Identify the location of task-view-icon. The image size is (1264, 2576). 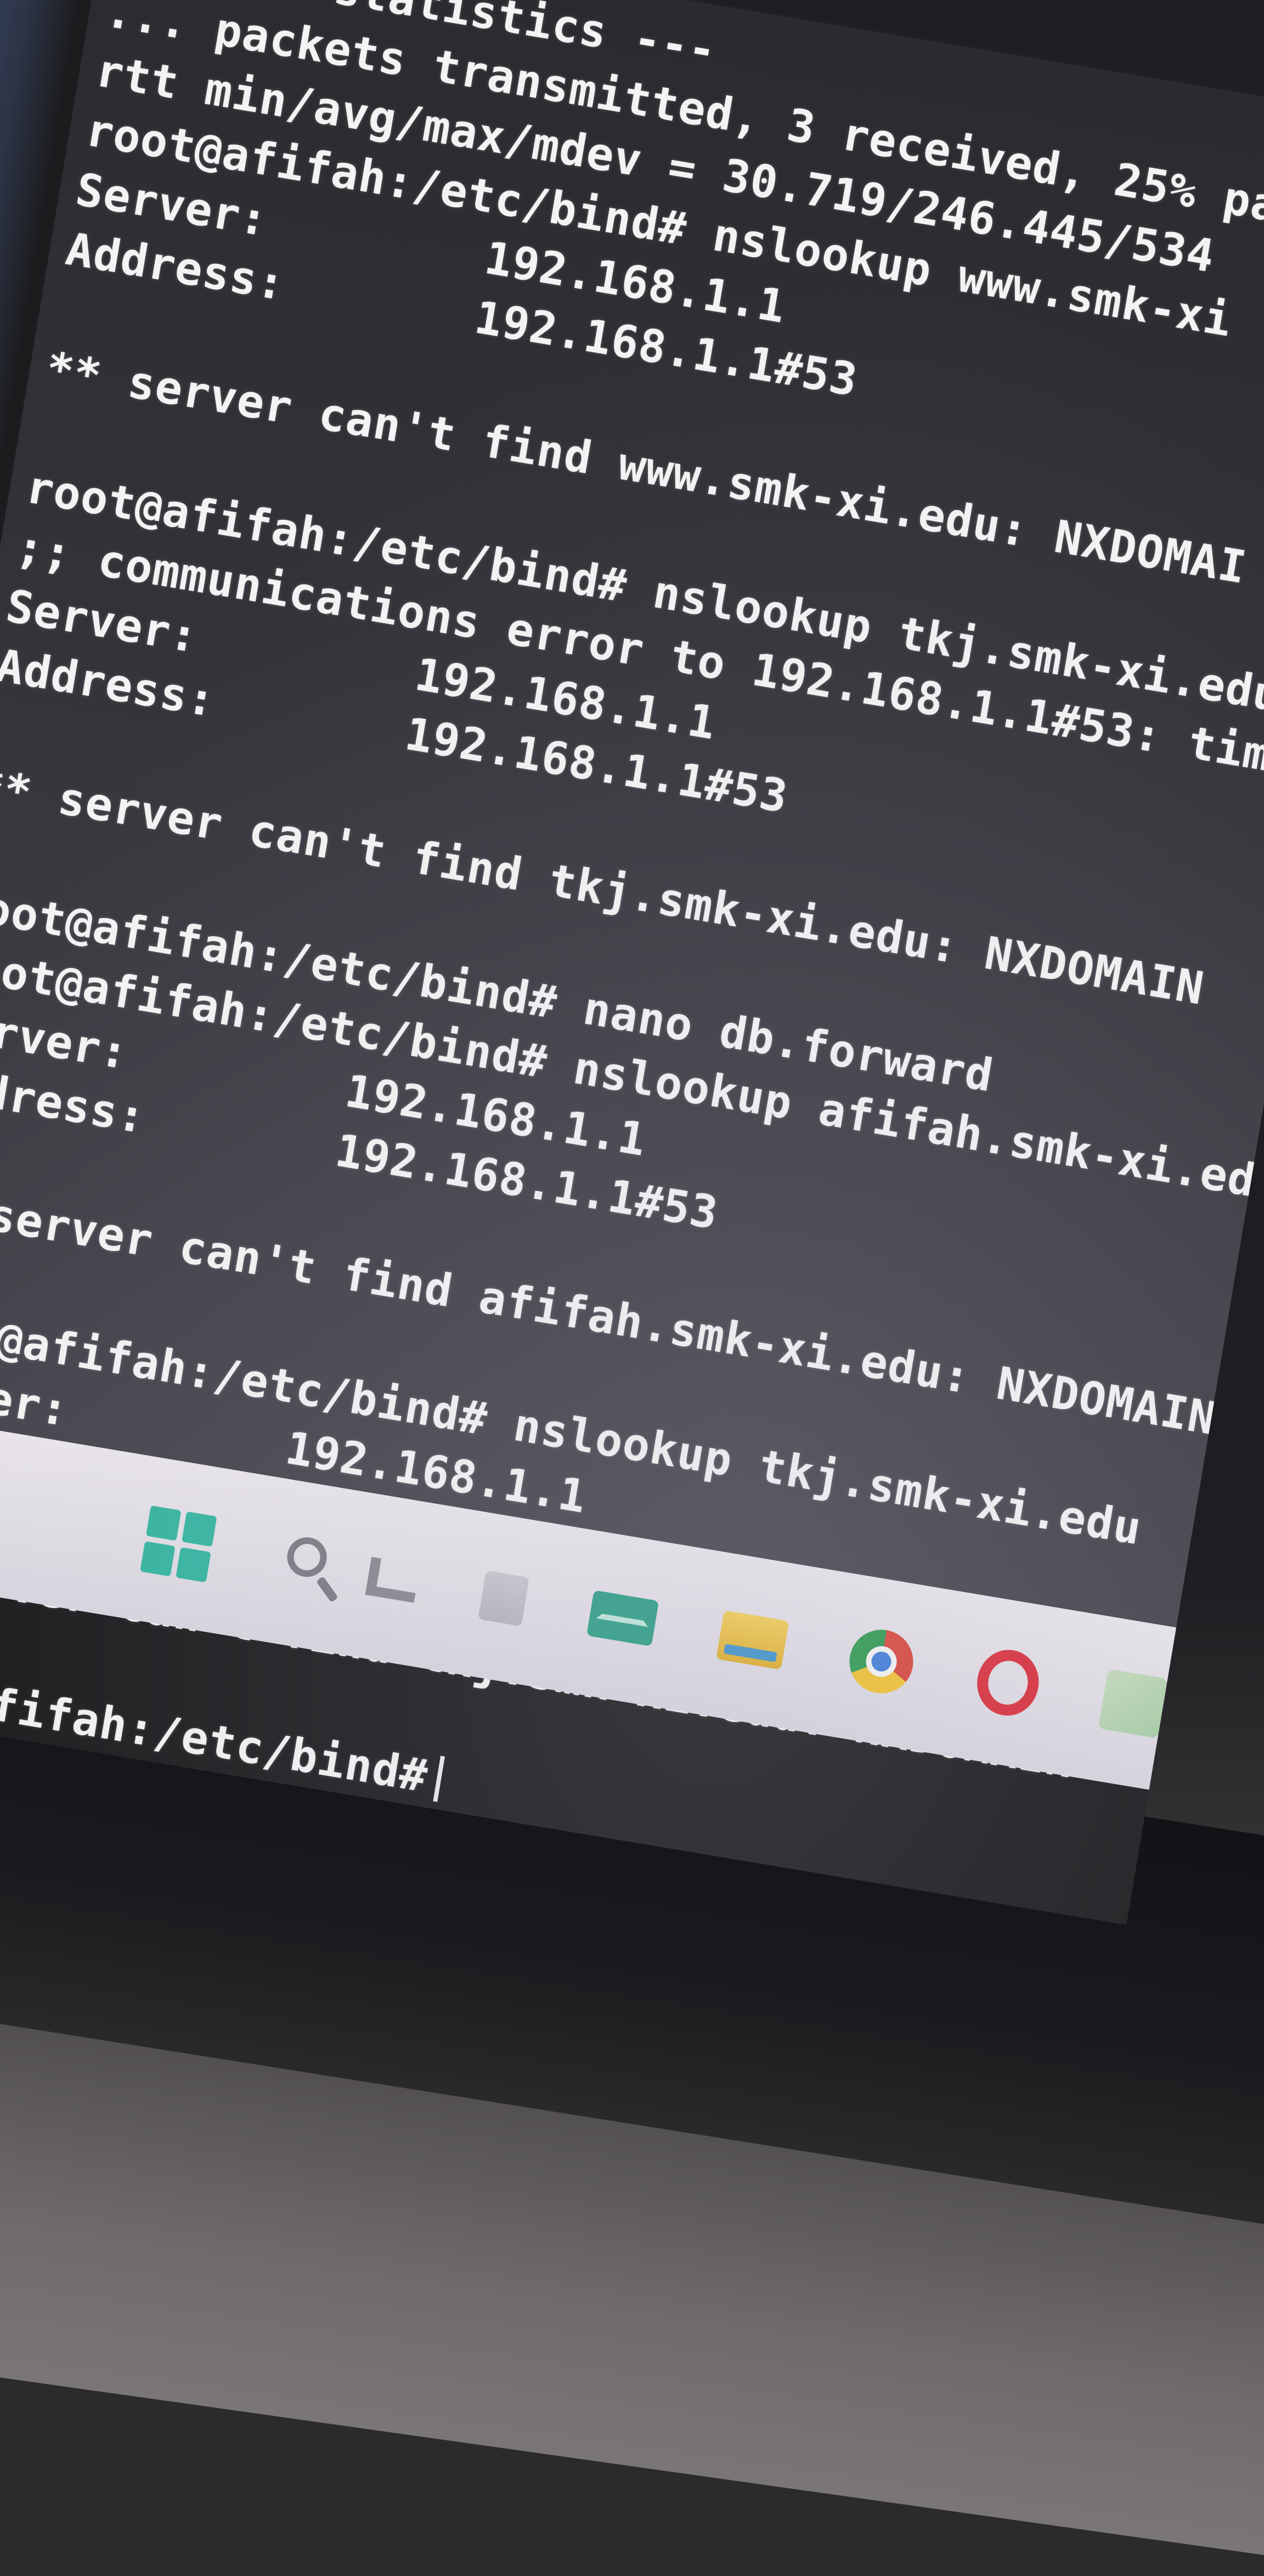
(393, 1580).